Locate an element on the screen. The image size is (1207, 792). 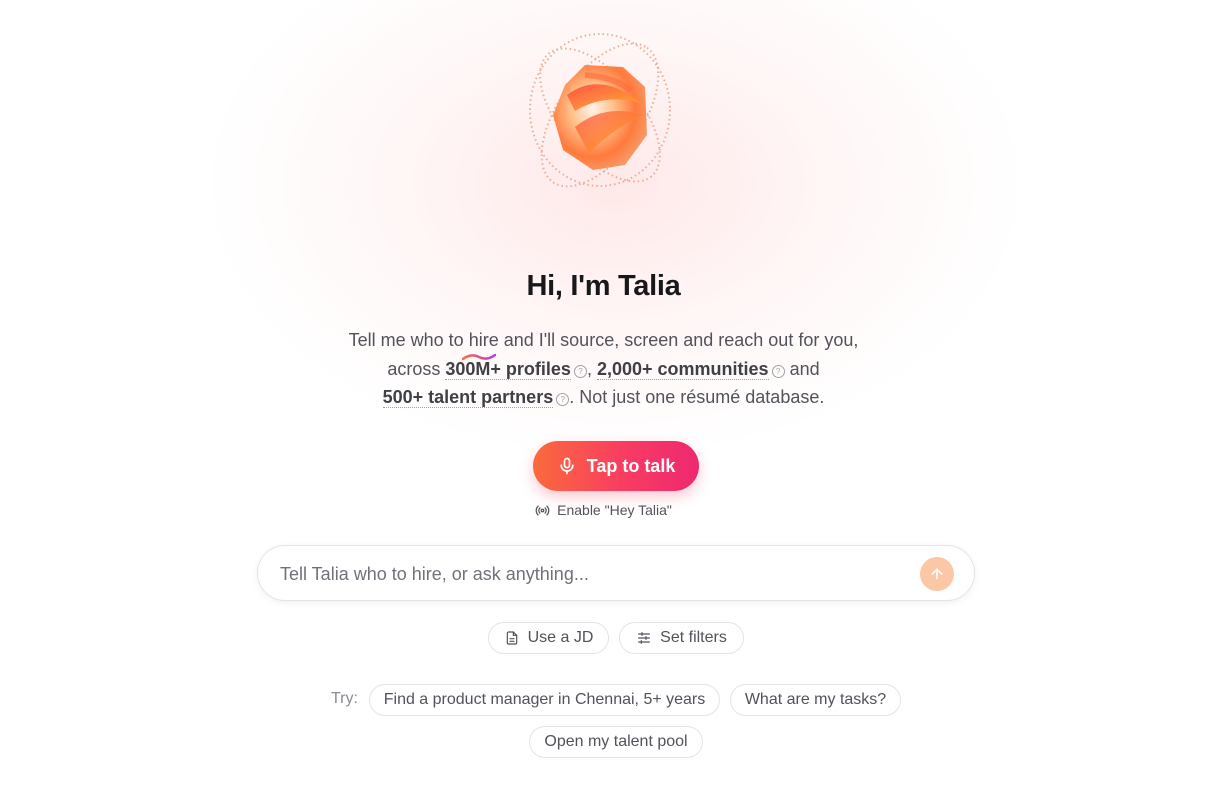
set-filters-label: Set filters is located at coordinates (693, 637).